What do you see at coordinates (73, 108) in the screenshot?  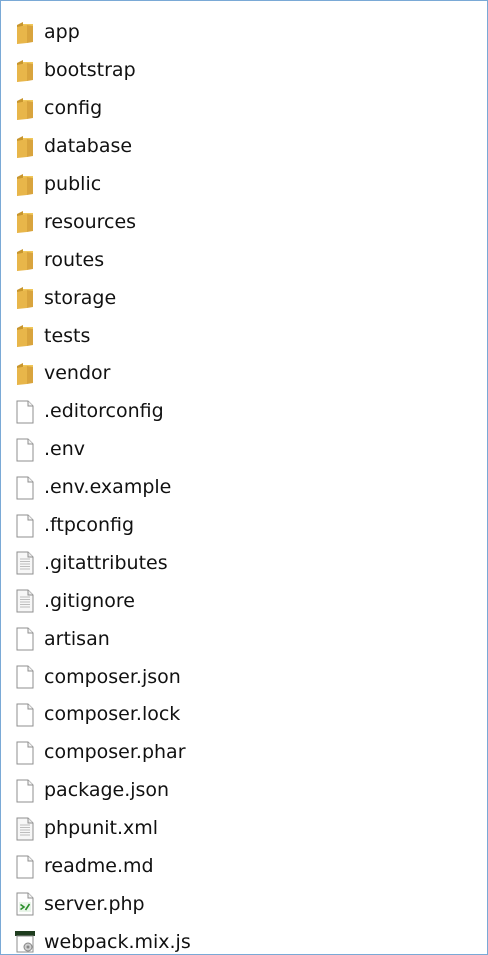 I see `item-label: config` at bounding box center [73, 108].